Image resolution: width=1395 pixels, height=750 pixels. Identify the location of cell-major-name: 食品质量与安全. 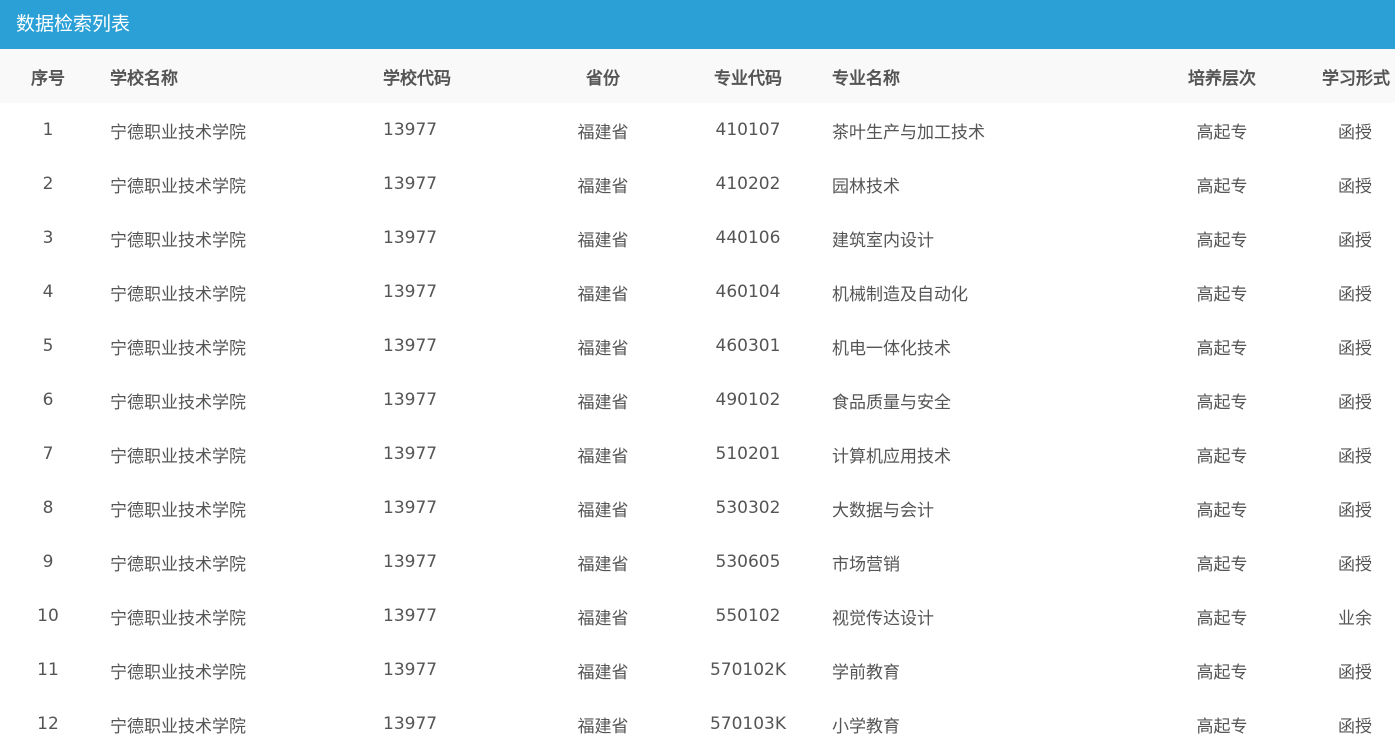
(891, 402).